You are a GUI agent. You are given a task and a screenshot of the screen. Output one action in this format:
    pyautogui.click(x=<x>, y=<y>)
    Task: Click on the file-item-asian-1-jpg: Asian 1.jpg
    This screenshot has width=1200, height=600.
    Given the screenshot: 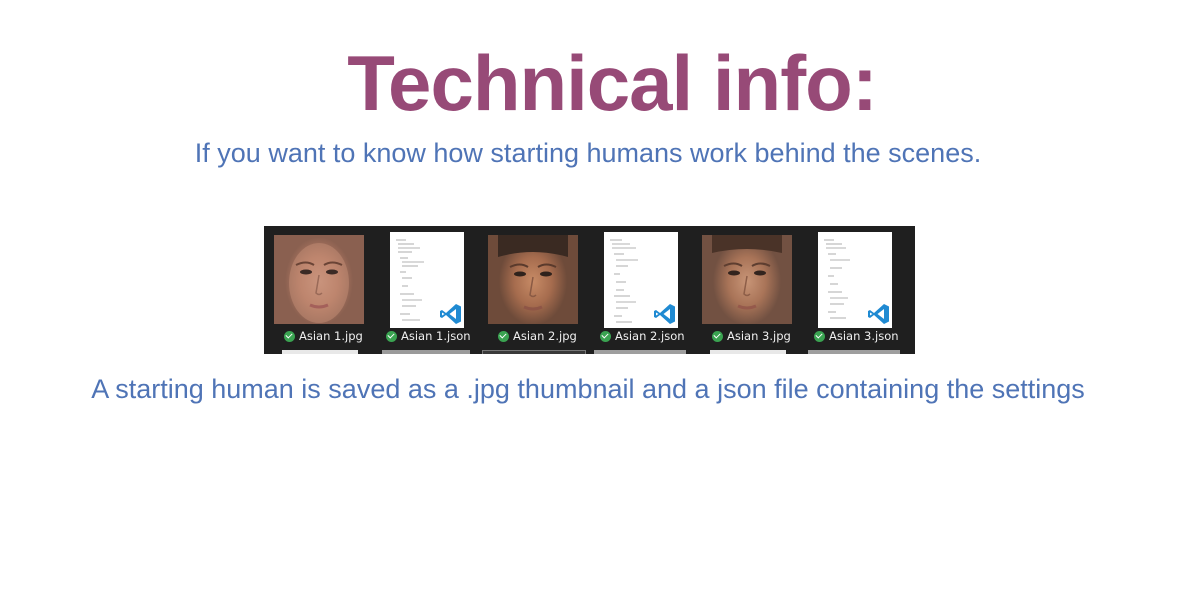 What is the action you would take?
    pyautogui.click(x=314, y=290)
    